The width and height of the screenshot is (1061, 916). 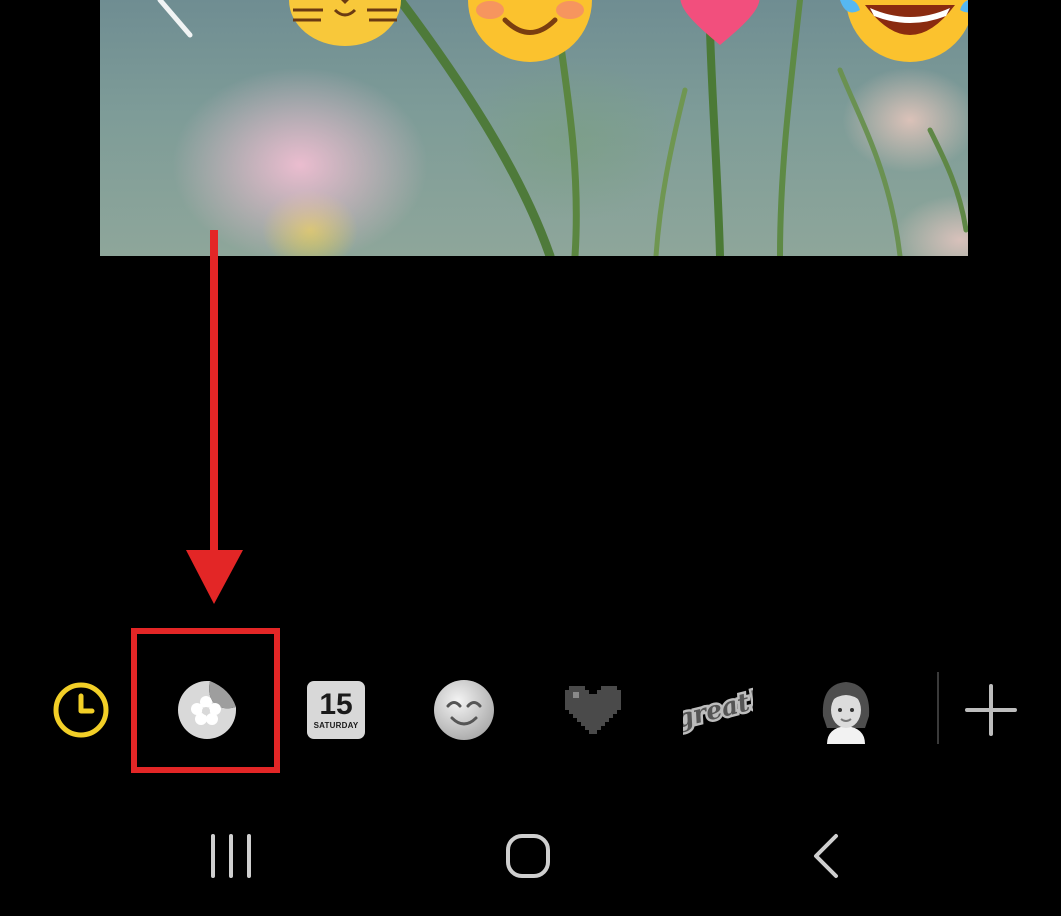 I want to click on heart-sticker-tab, so click(x=593, y=710).